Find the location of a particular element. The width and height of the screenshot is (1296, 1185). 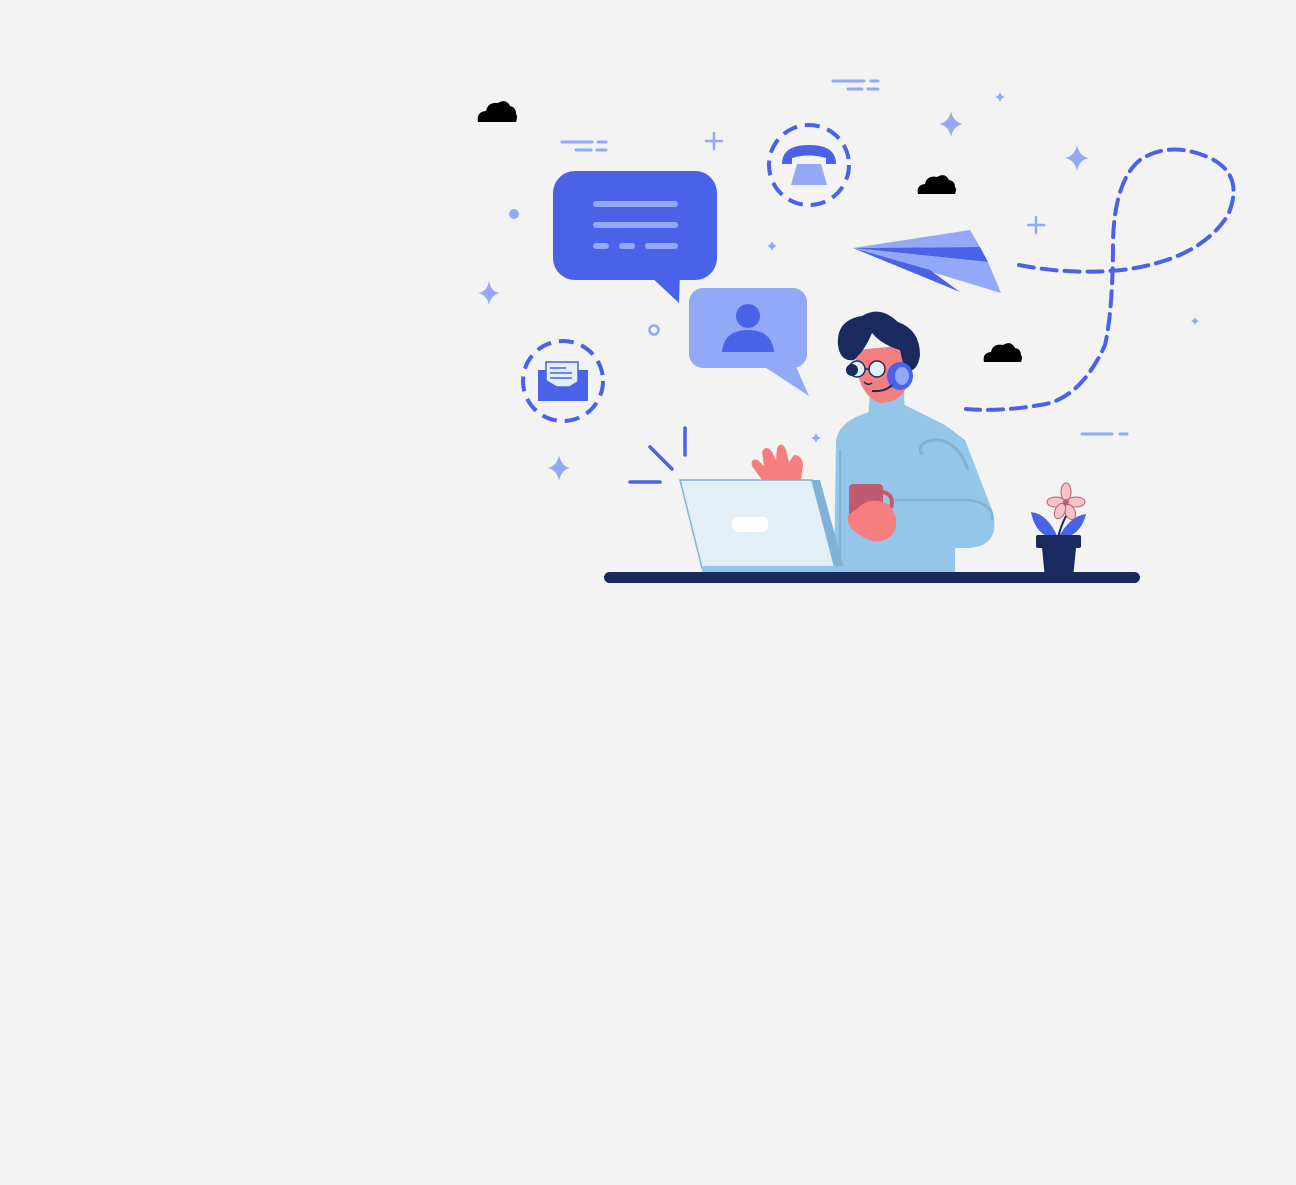

dot is located at coordinates (514, 214).